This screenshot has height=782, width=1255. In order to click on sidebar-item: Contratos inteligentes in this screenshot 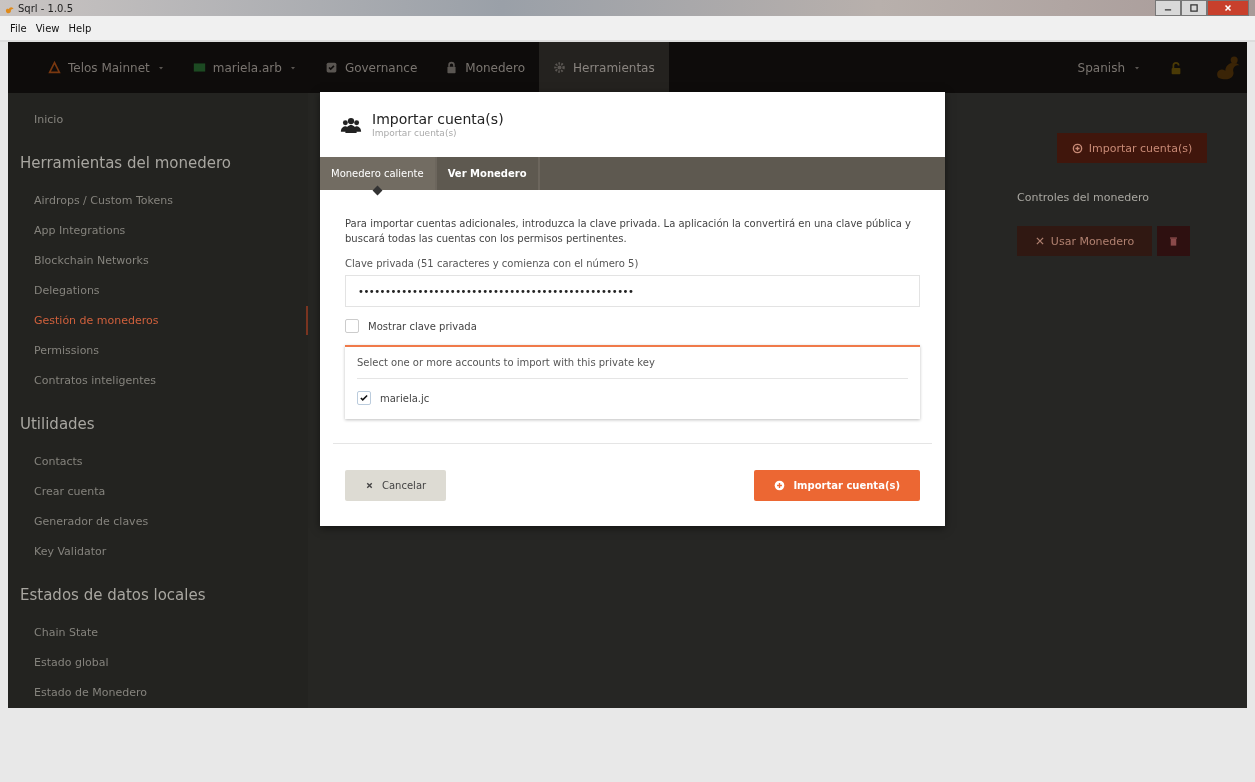, I will do `click(158, 380)`.